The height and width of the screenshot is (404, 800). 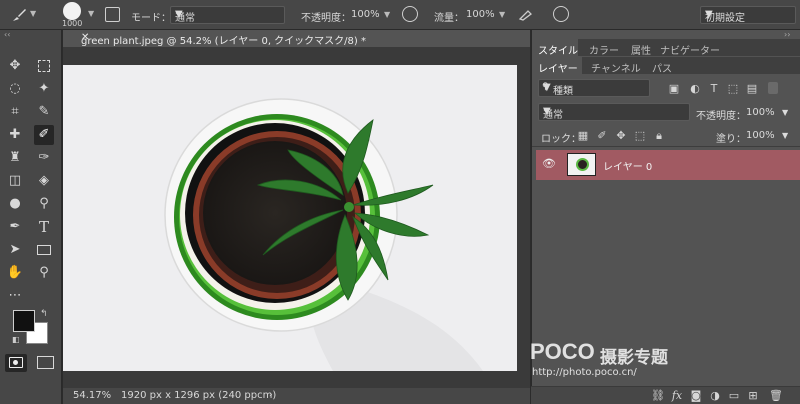 What do you see at coordinates (410, 14) in the screenshot?
I see `pressure-opacity-icon` at bounding box center [410, 14].